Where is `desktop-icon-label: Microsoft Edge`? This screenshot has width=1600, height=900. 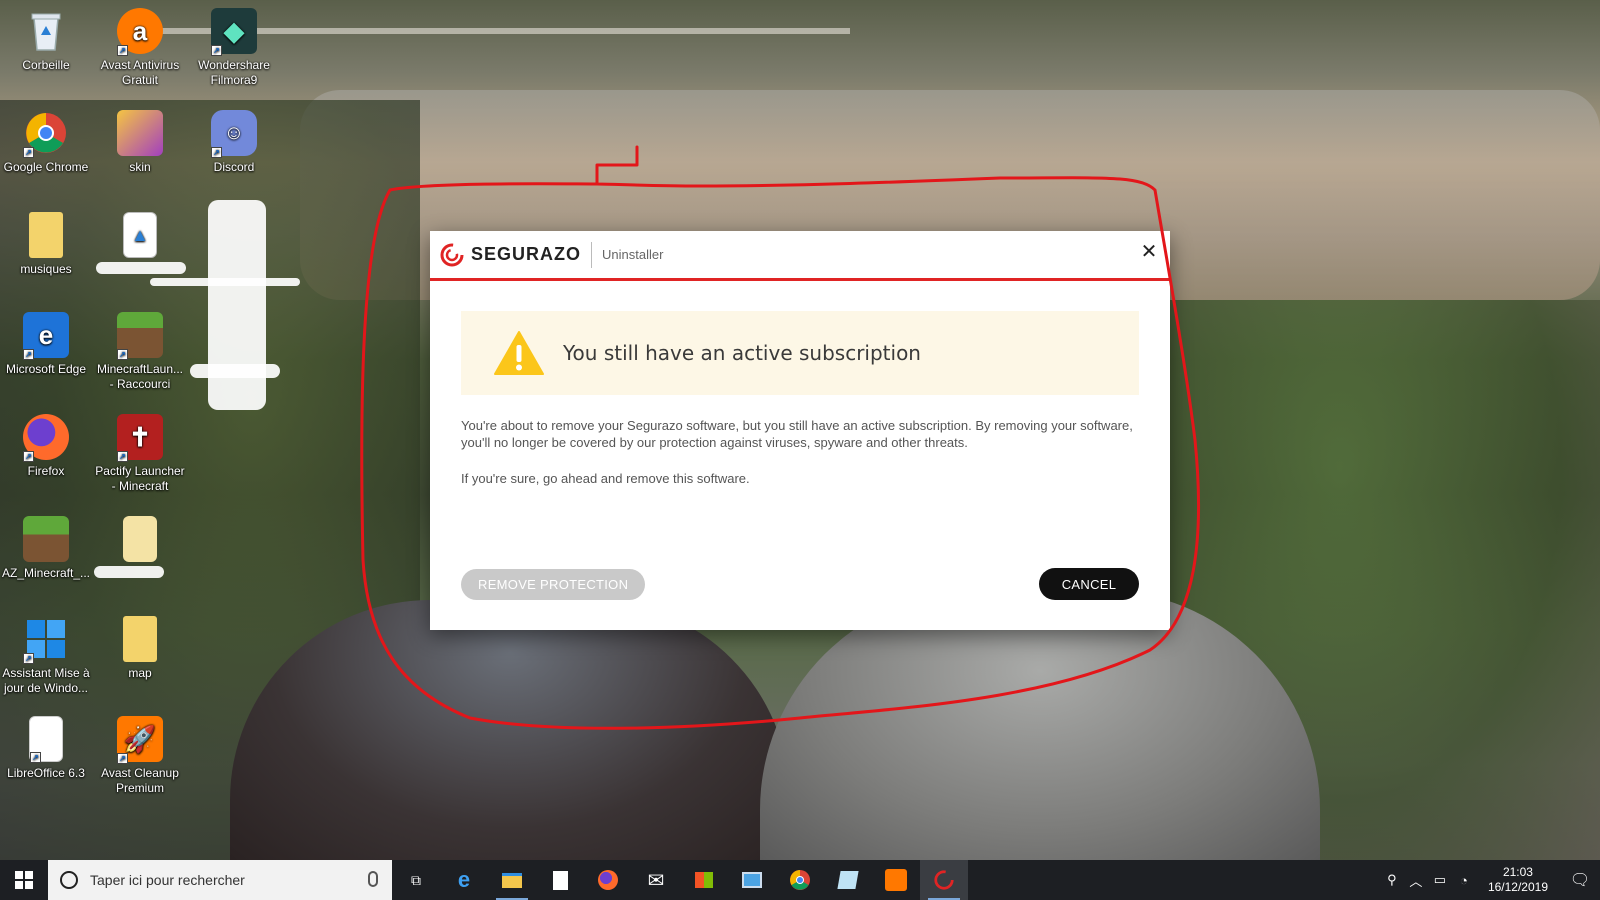
desktop-icon-label: Microsoft Edge is located at coordinates (46, 369).